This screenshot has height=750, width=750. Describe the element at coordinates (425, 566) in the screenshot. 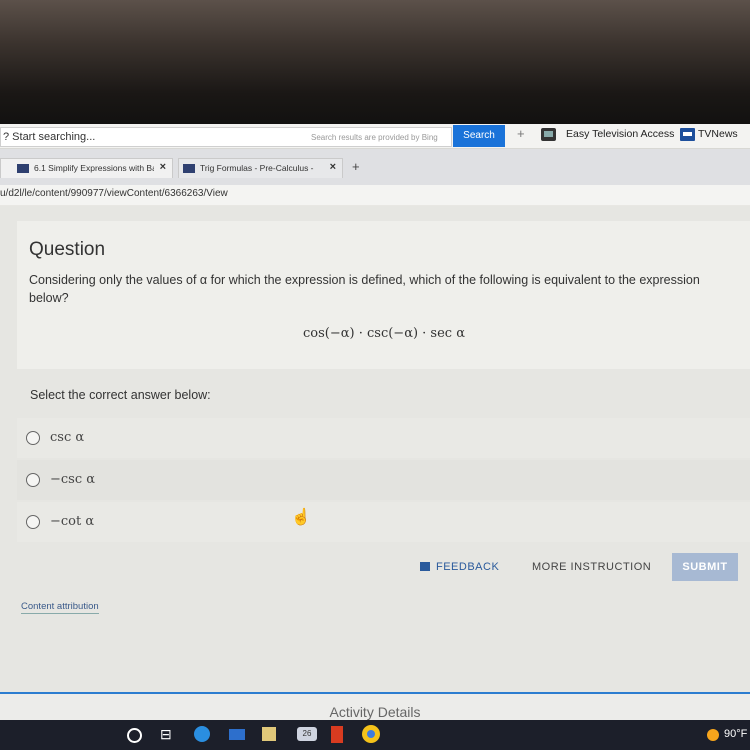

I see `feedback-icon` at that location.